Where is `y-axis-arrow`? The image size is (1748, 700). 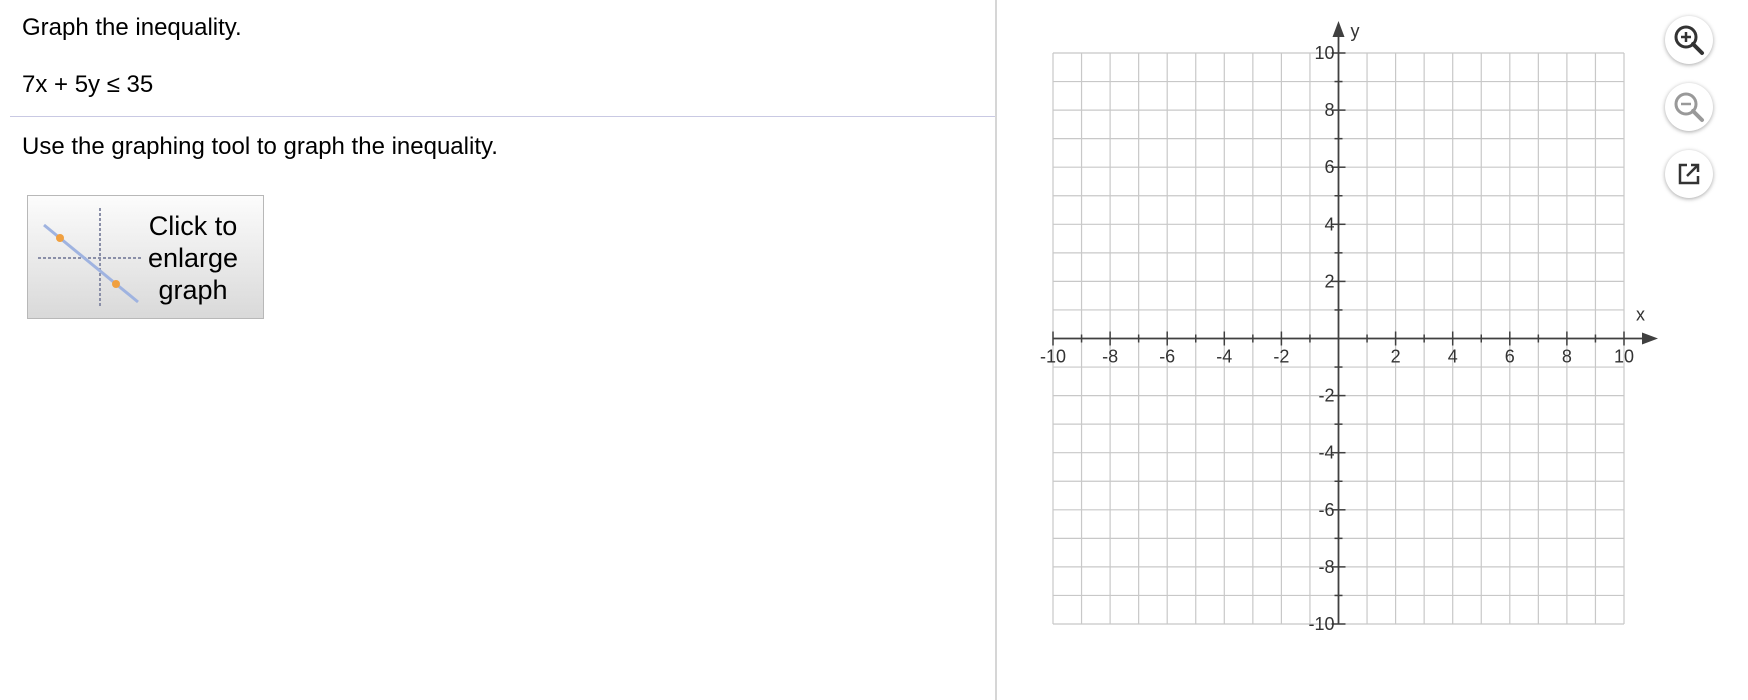 y-axis-arrow is located at coordinates (1338, 29).